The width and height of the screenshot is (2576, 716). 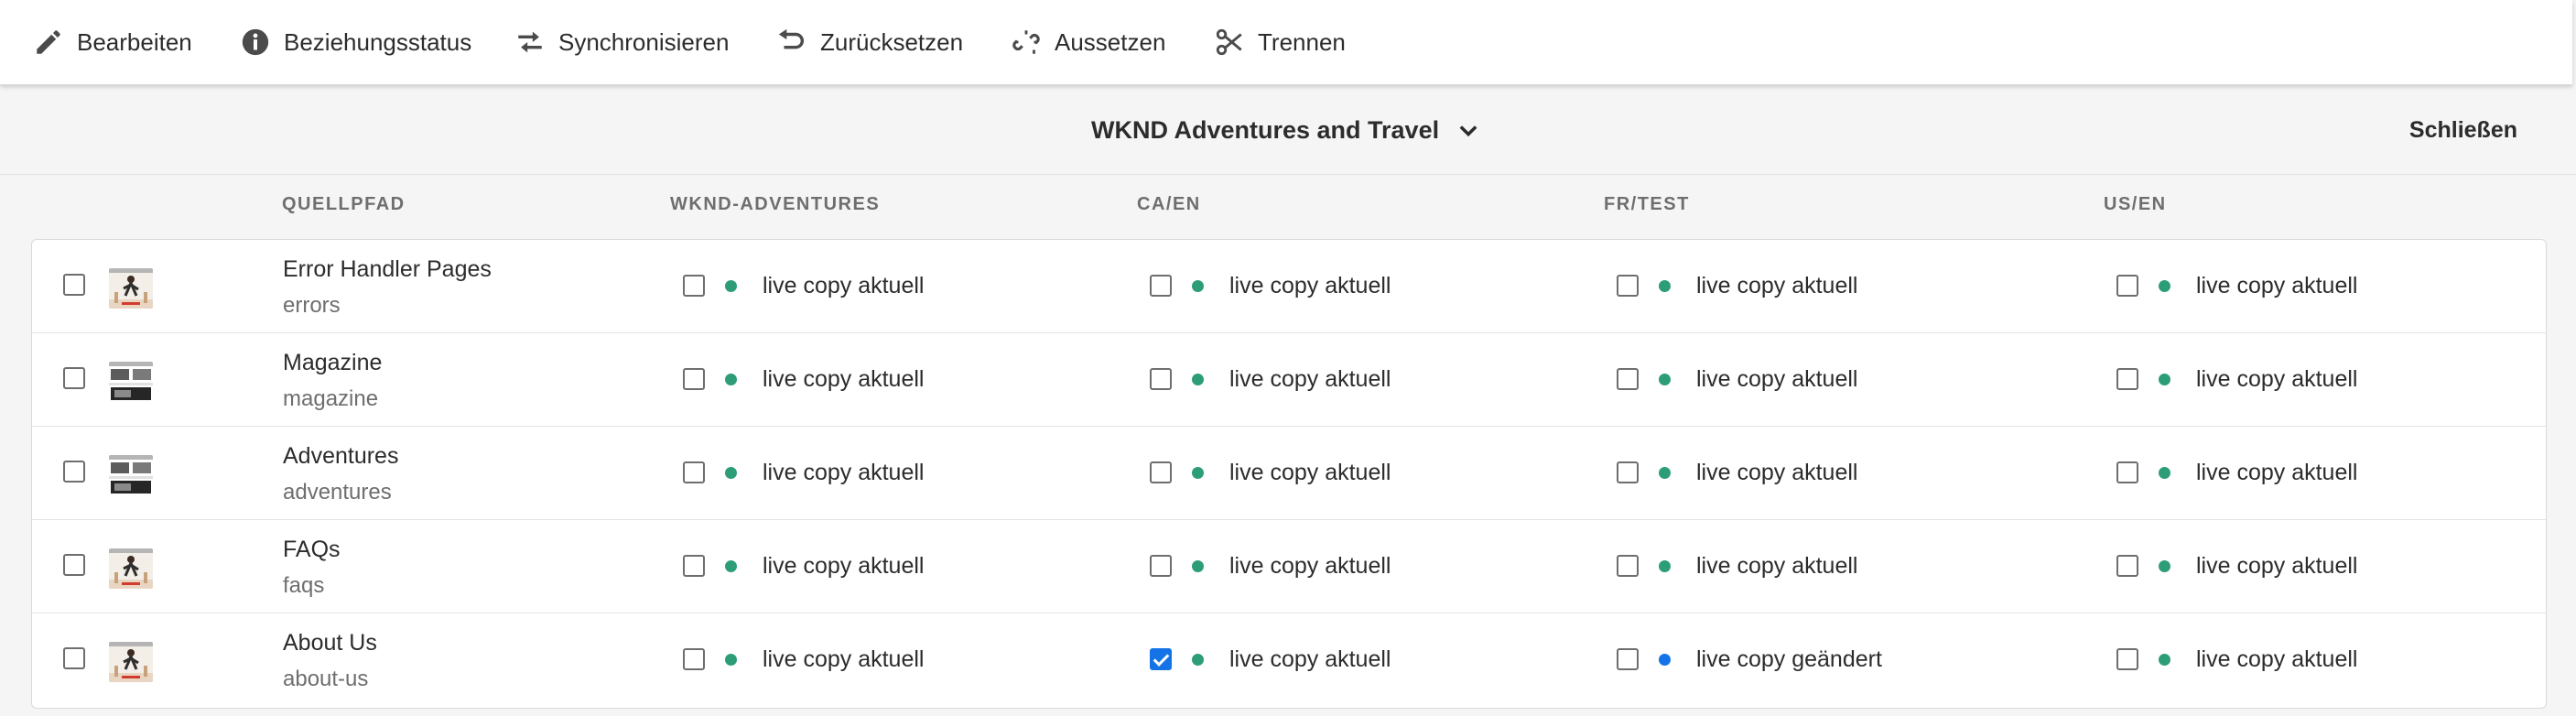 I want to click on close-button: Schließen, so click(x=2463, y=130).